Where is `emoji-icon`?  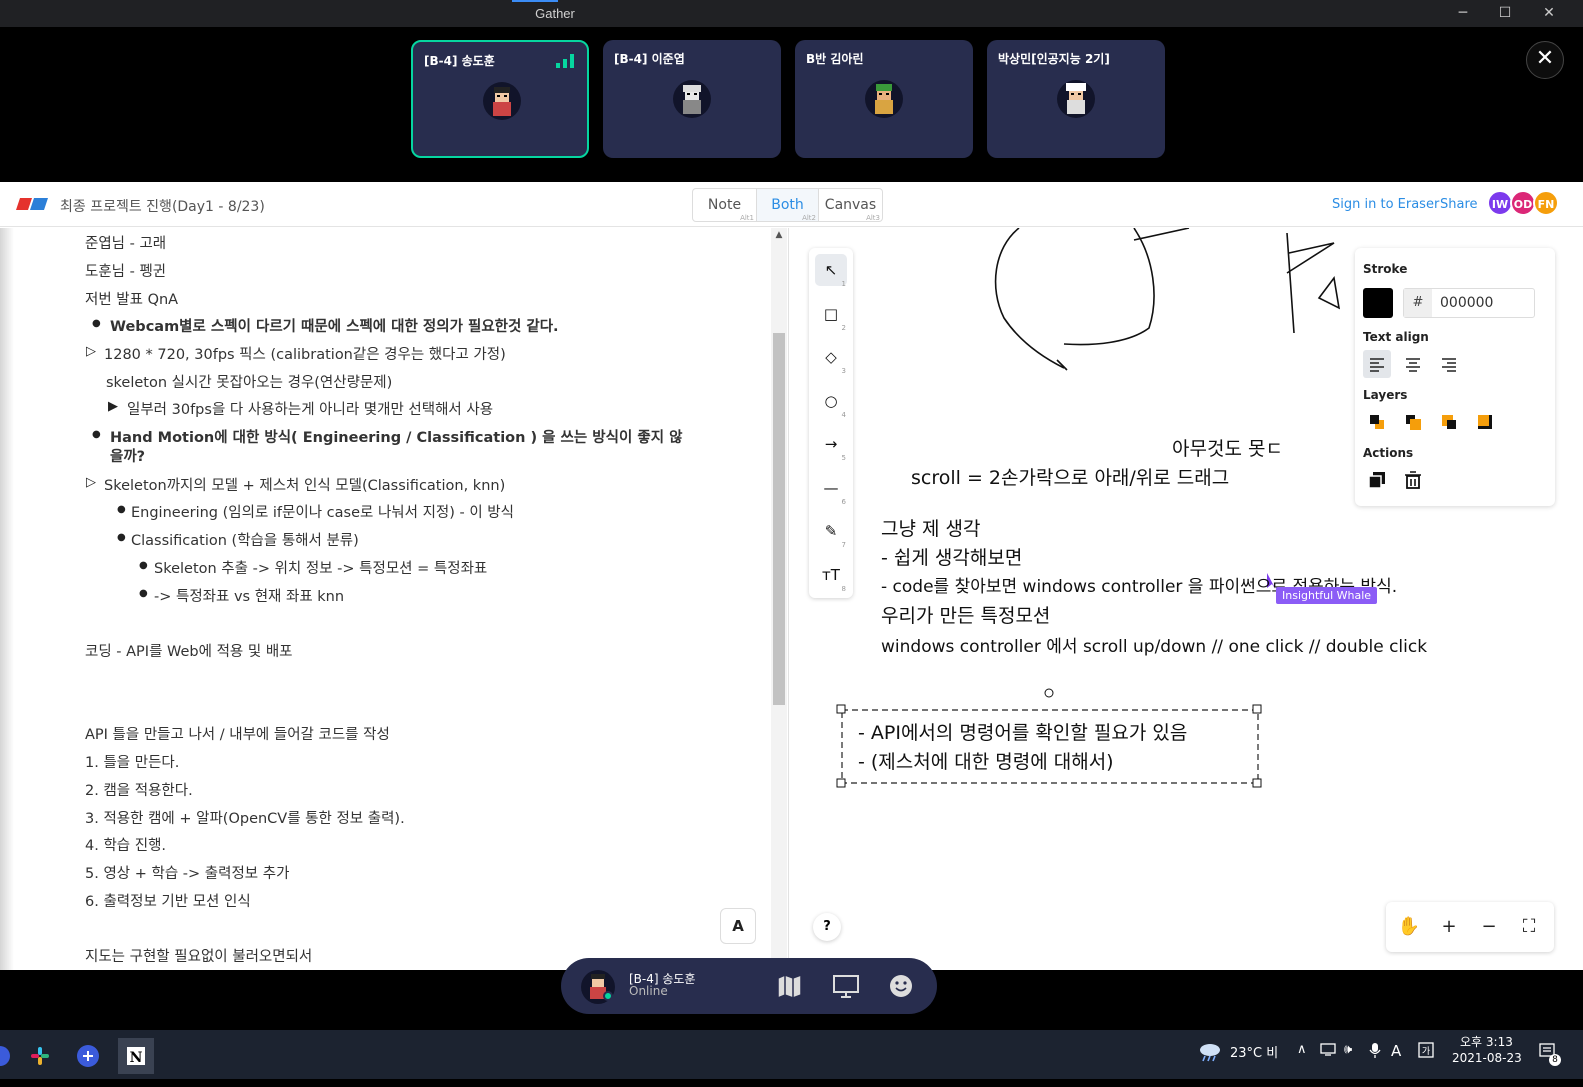 emoji-icon is located at coordinates (901, 986).